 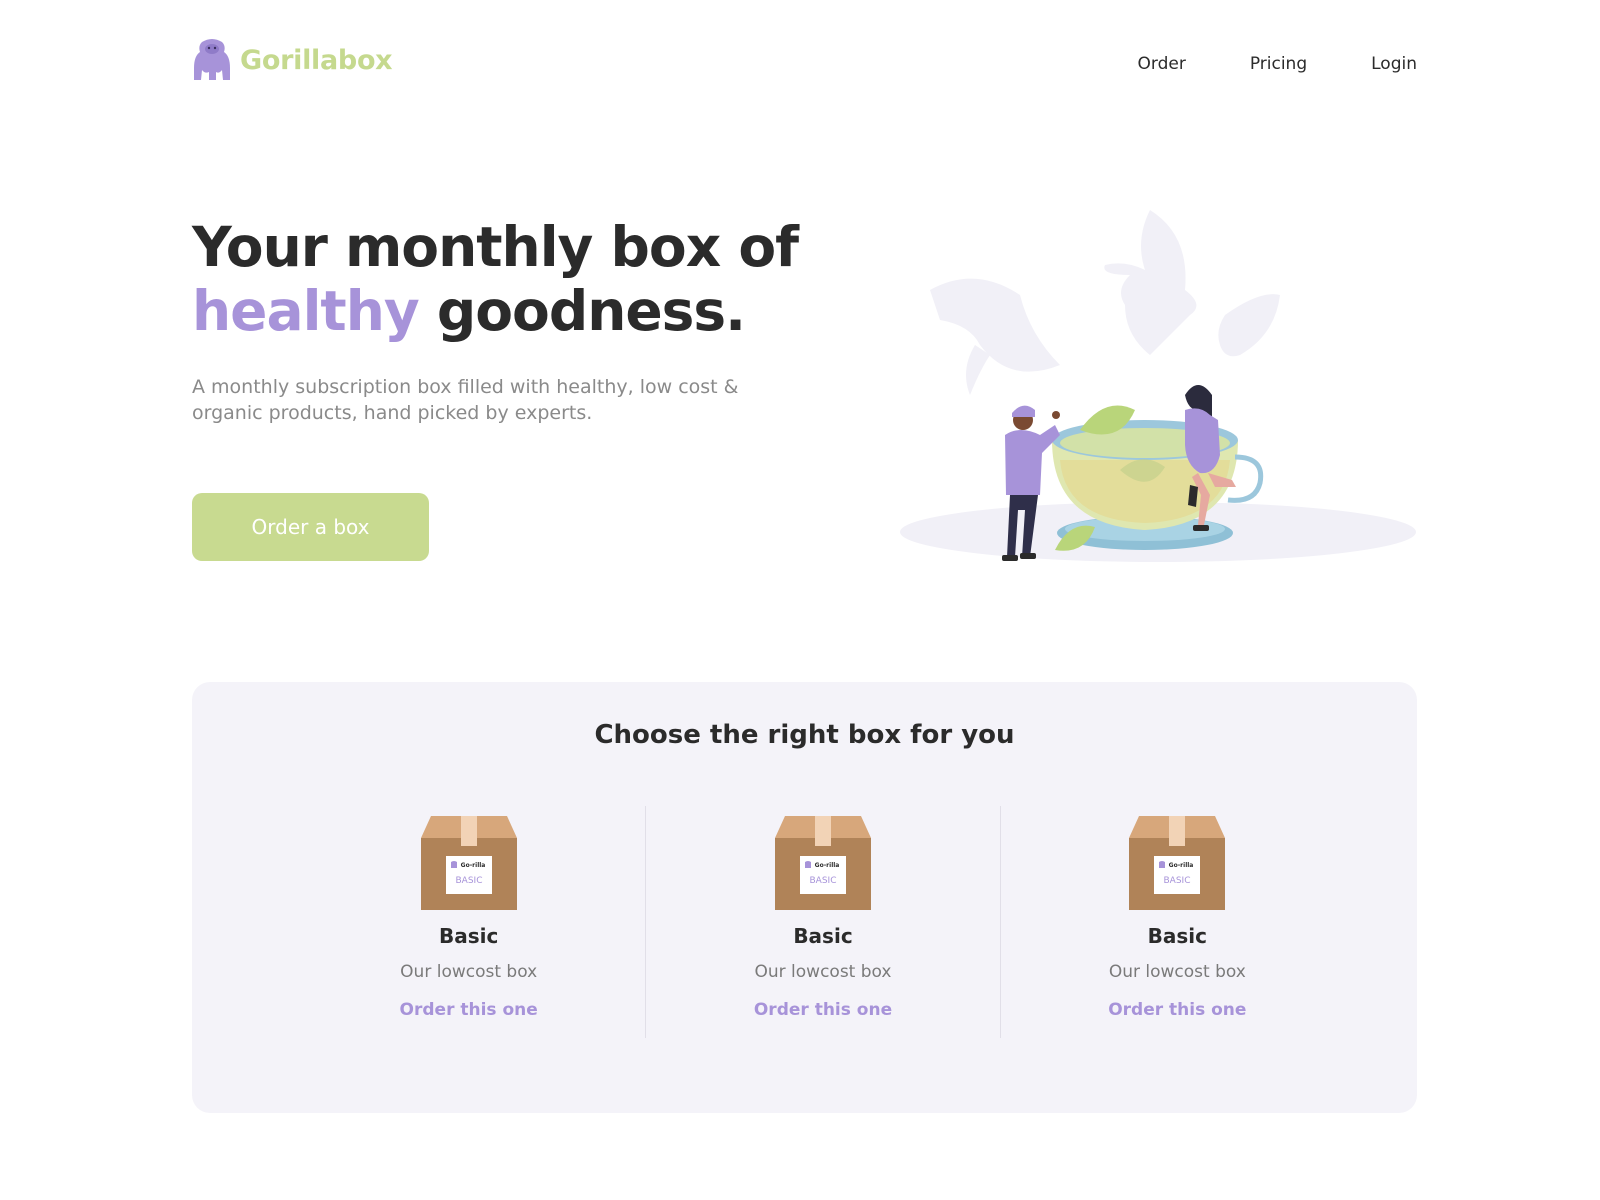 I want to click on main-nav: Order Pricing Login, so click(x=1278, y=64).